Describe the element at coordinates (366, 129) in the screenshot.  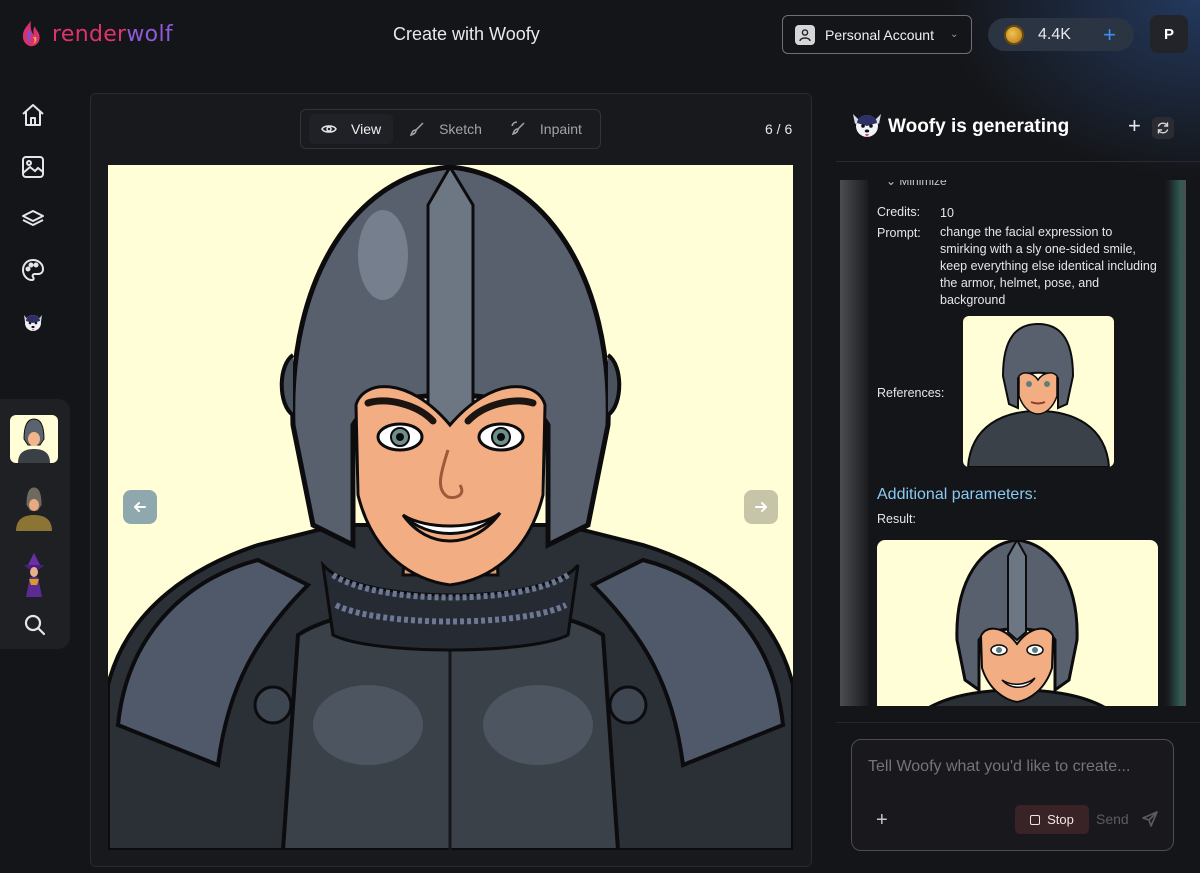
I see `mode-view-label: View` at that location.